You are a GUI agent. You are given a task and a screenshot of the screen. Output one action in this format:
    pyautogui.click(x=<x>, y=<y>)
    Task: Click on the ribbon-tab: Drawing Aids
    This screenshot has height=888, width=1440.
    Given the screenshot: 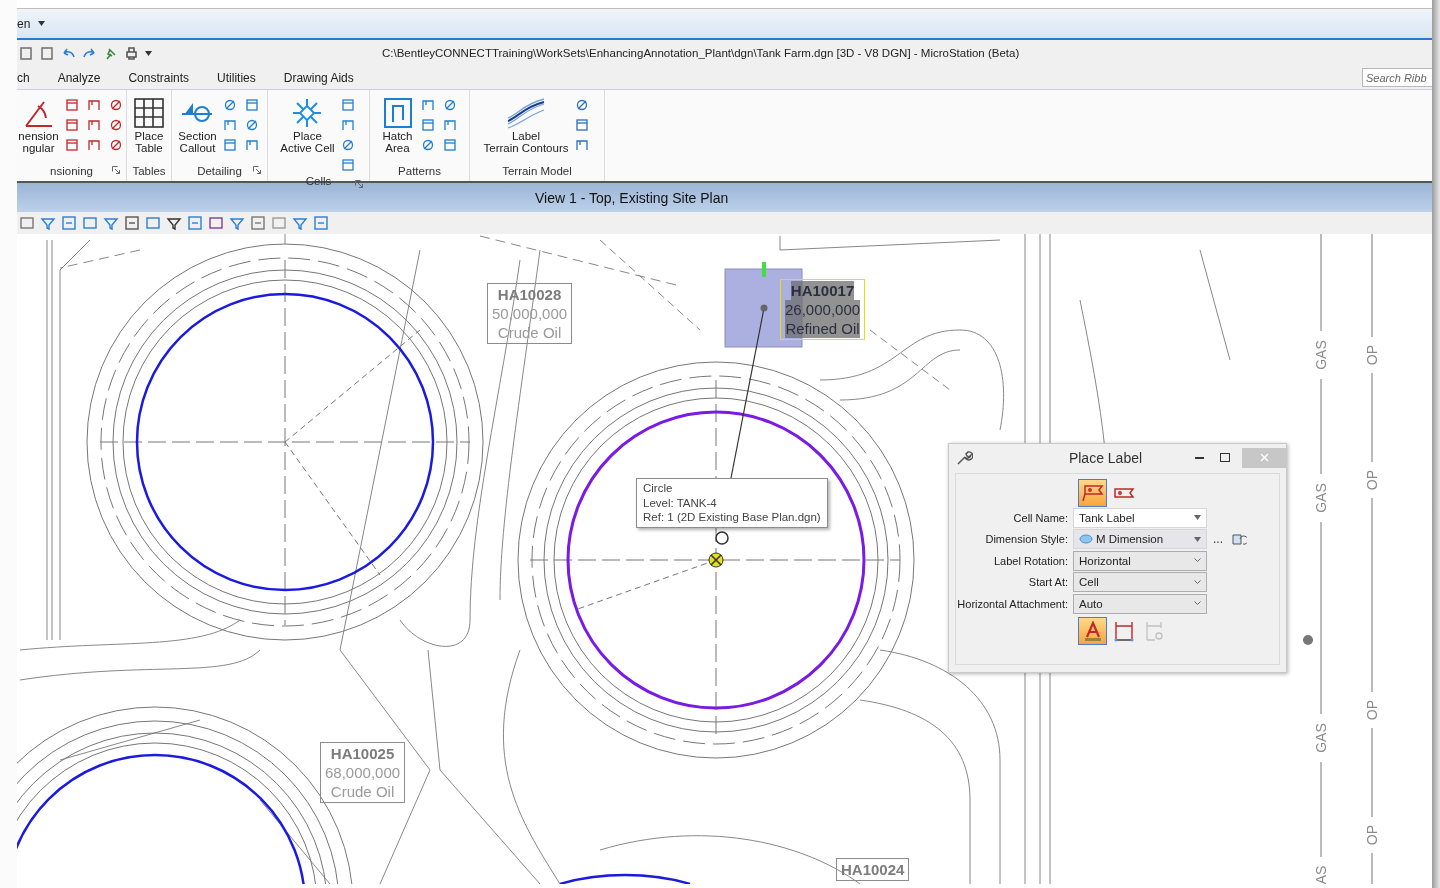 What is the action you would take?
    pyautogui.click(x=318, y=77)
    